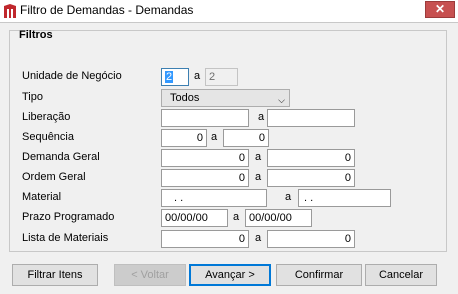  Describe the element at coordinates (48, 137) in the screenshot. I see `sequencia-label: Sequência` at that location.